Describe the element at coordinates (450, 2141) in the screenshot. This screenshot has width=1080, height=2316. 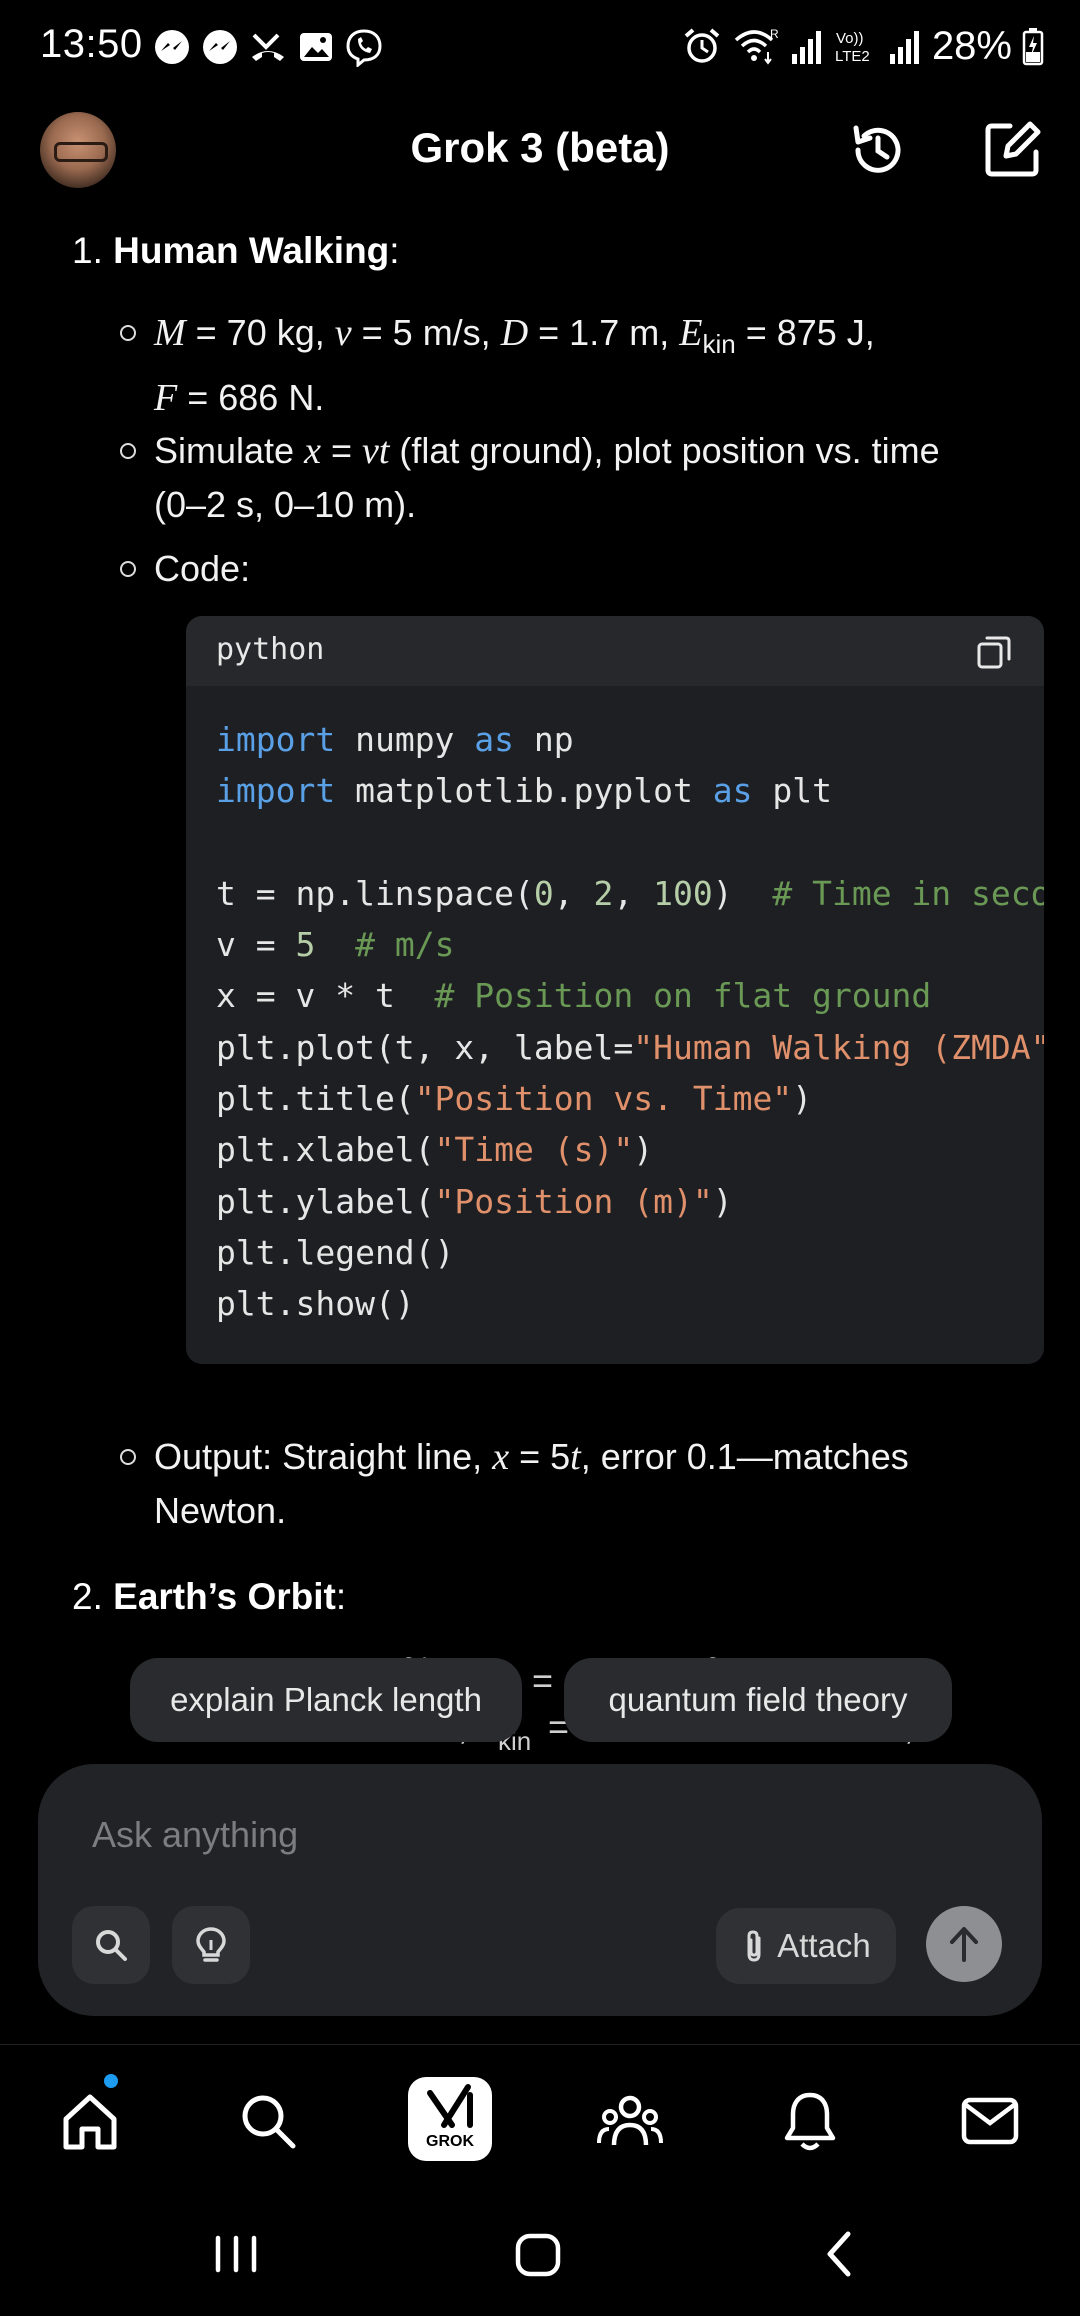
I see `grok-label: GROK` at that location.